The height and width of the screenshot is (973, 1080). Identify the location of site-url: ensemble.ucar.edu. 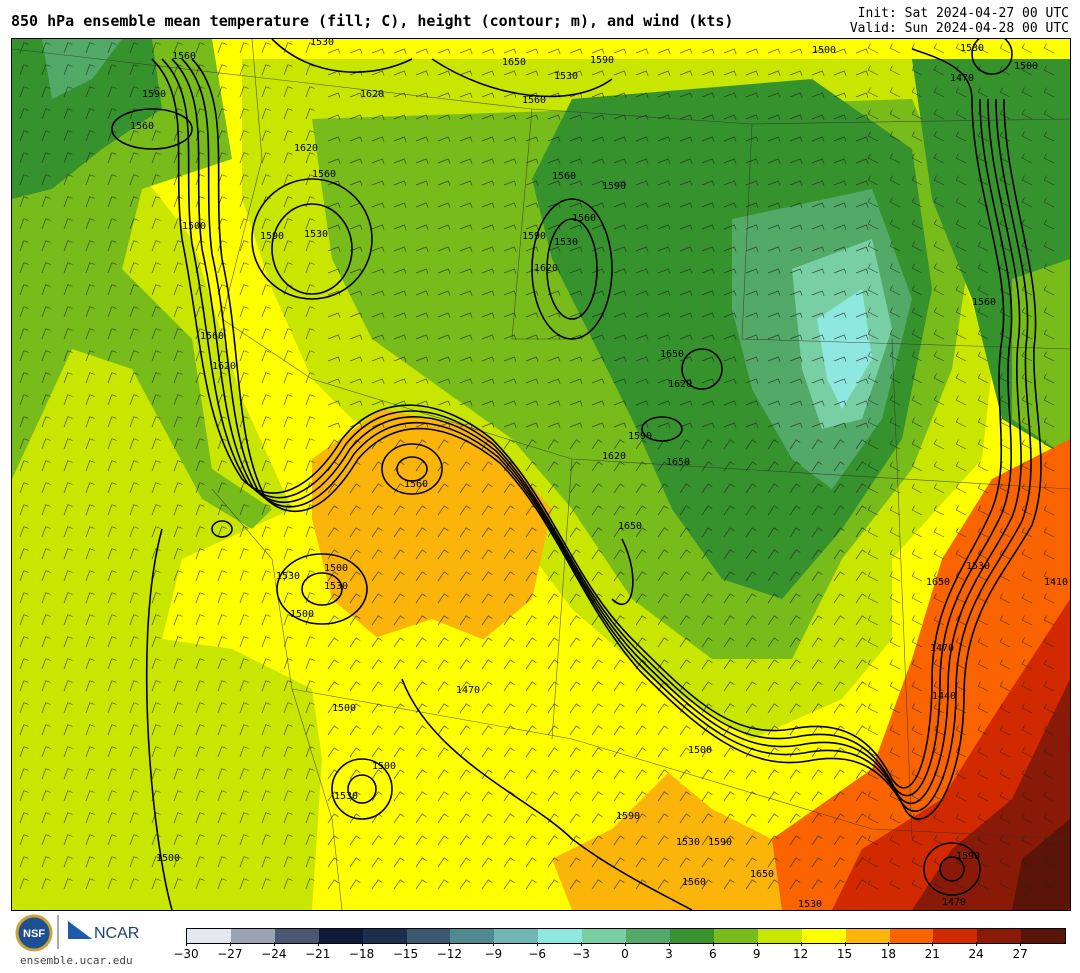
(76, 960).